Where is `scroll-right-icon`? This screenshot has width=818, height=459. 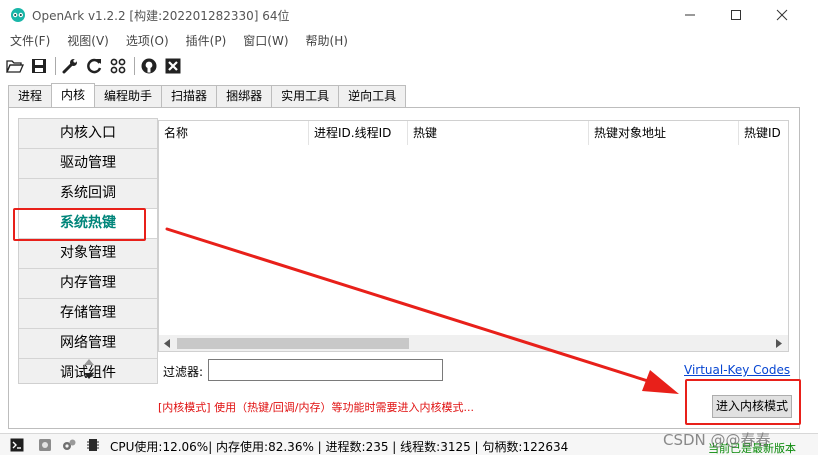 scroll-right-icon is located at coordinates (779, 343).